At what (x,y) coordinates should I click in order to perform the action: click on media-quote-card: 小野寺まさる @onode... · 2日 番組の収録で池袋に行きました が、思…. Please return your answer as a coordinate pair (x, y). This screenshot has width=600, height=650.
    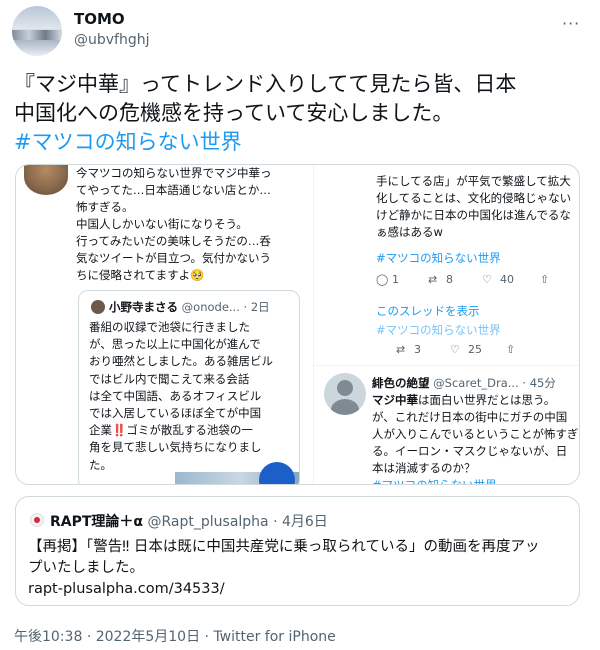
    Looking at the image, I should click on (189, 387).